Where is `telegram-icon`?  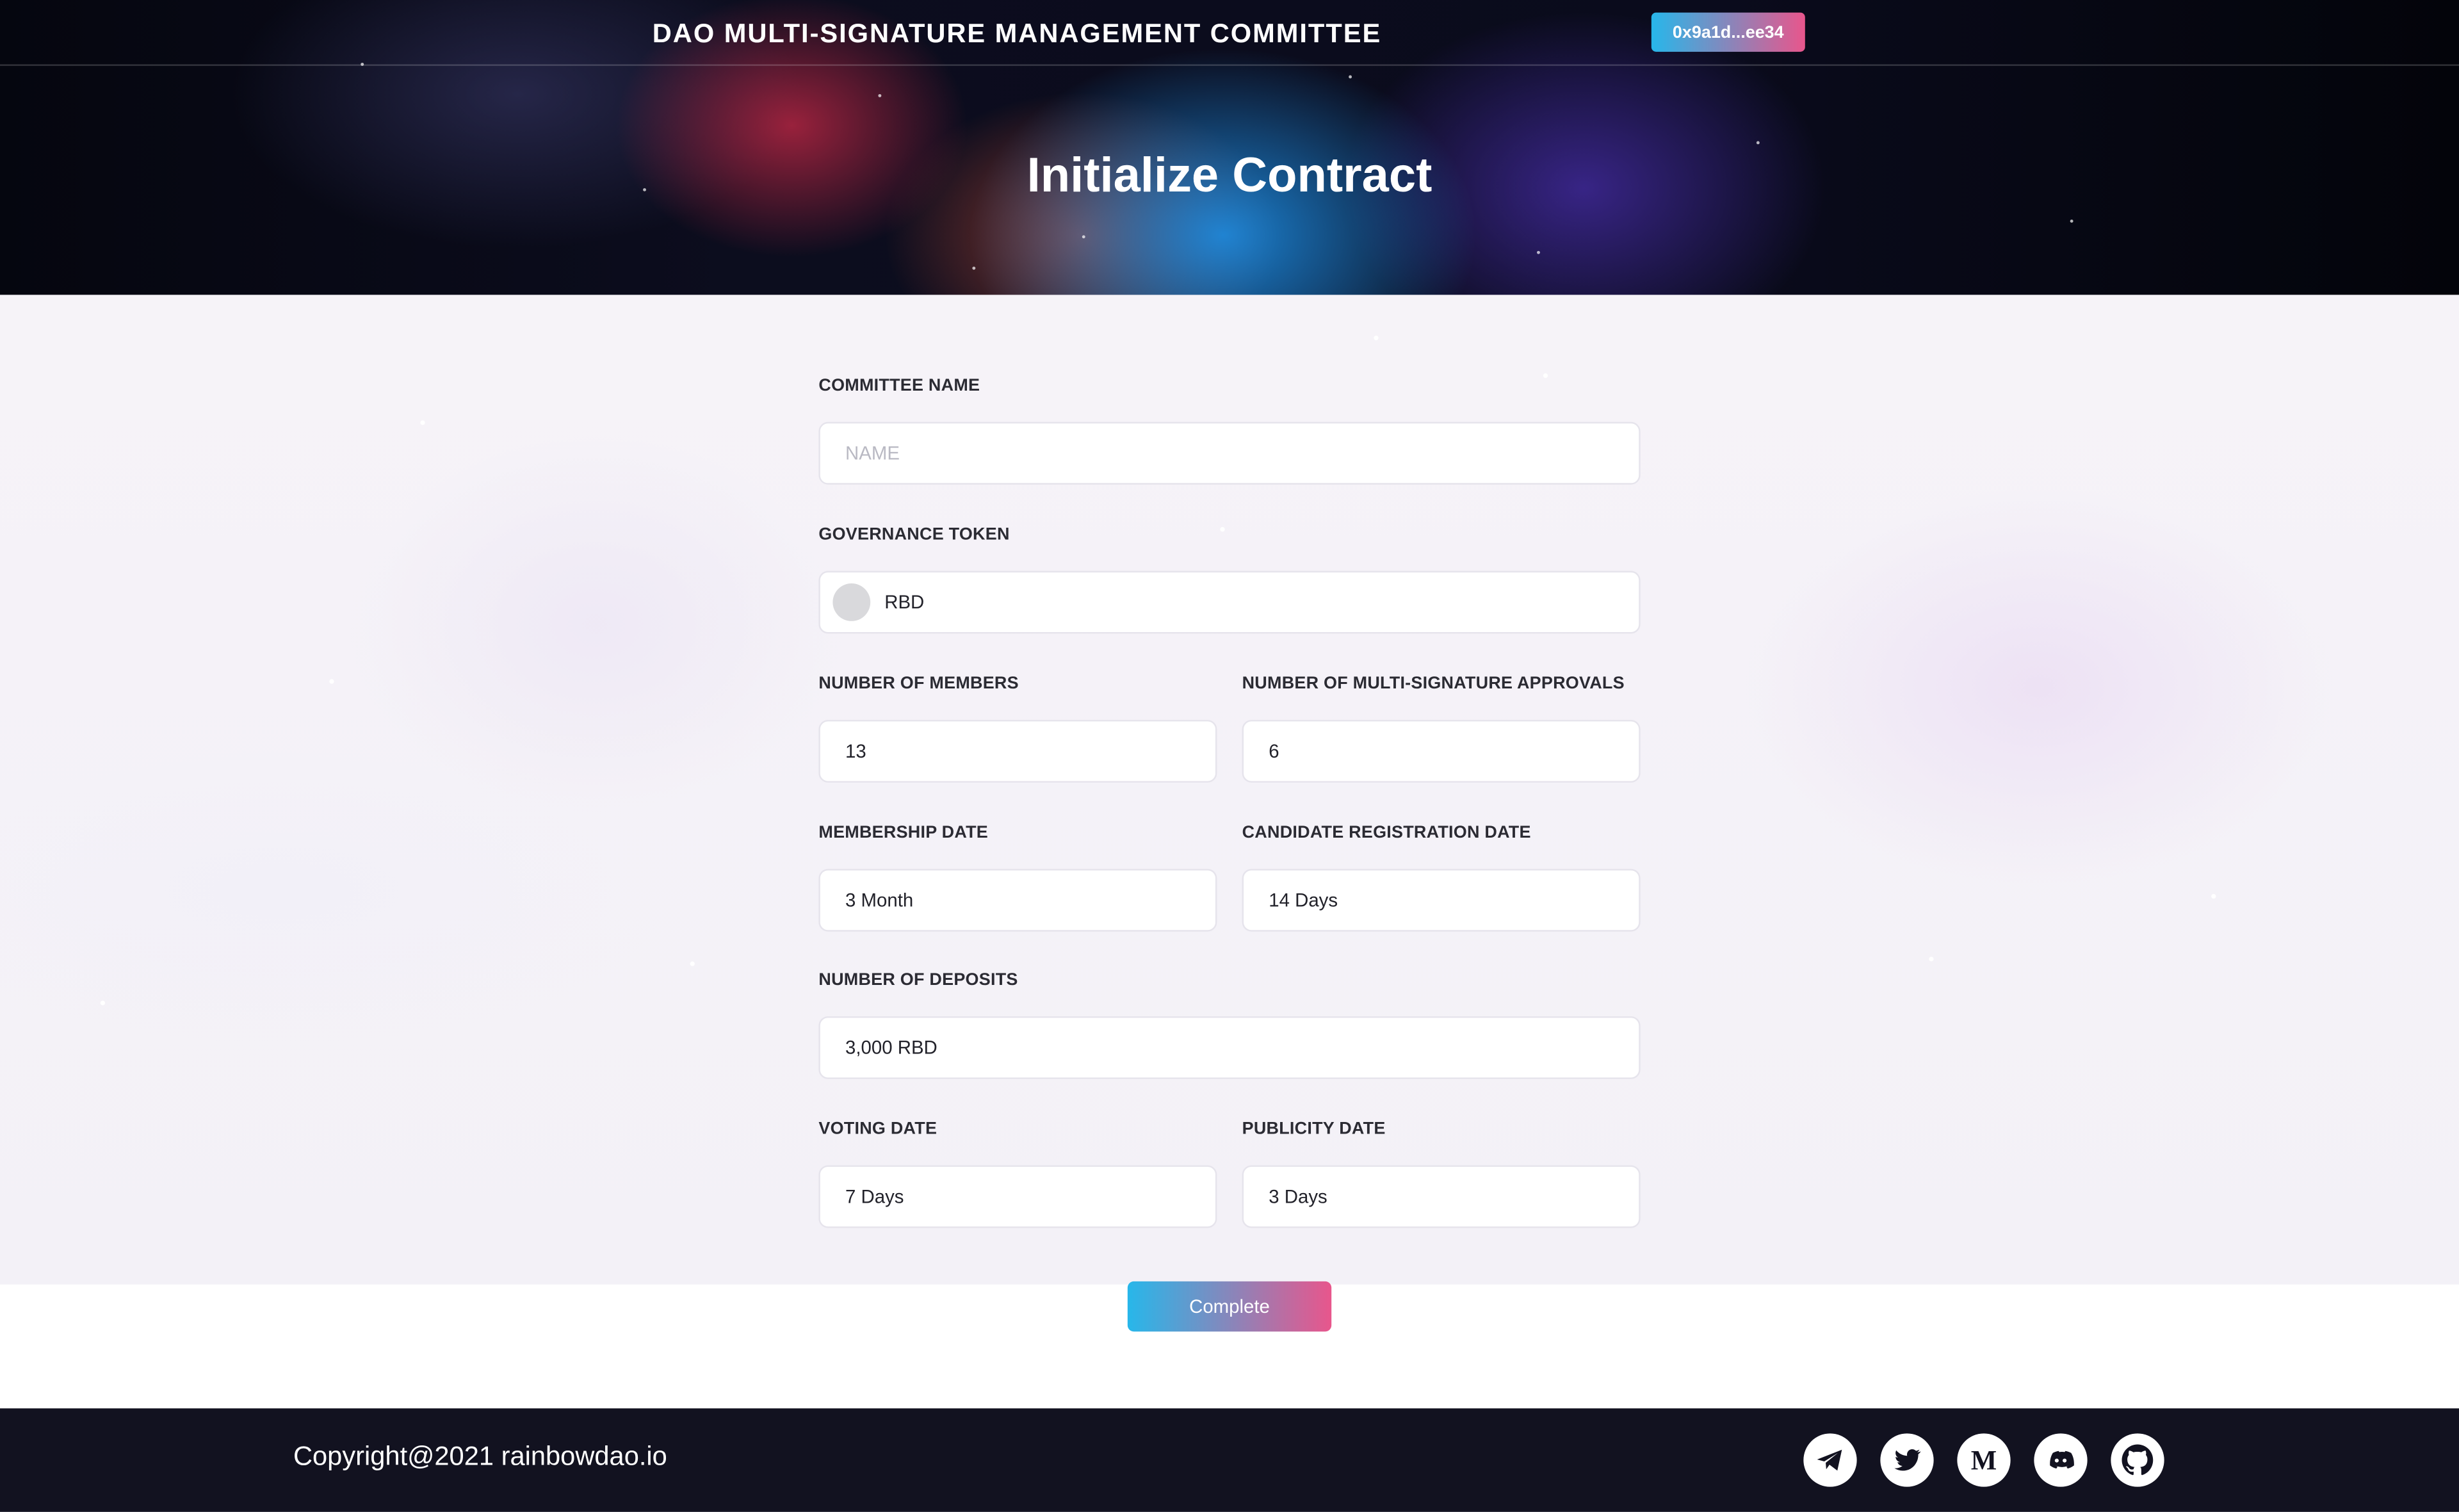
telegram-icon is located at coordinates (1830, 1460).